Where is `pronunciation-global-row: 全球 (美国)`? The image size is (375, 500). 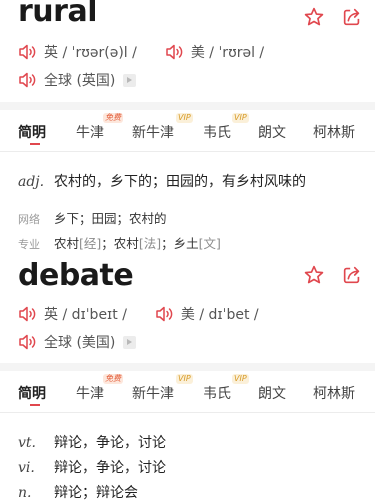 pronunciation-global-row: 全球 (美国) is located at coordinates (91, 342).